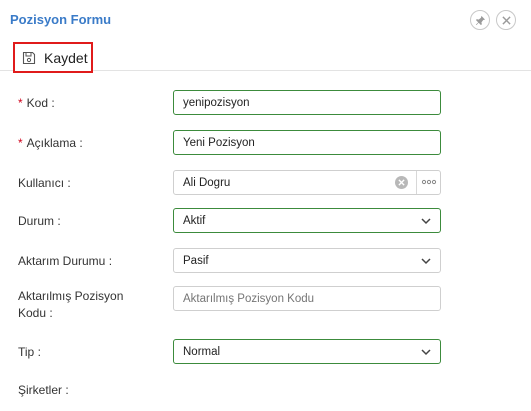 The height and width of the screenshot is (411, 531). Describe the element at coordinates (39, 221) in the screenshot. I see `label-durum: Durum :` at that location.